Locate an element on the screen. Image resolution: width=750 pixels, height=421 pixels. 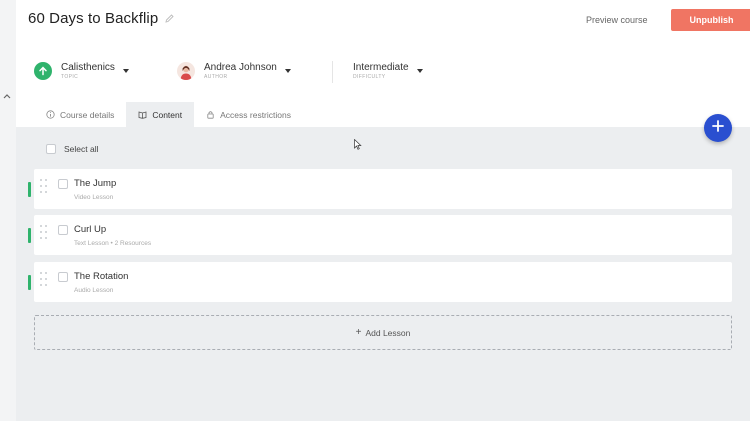
add-lesson-label: Add Lesson is located at coordinates (388, 332).